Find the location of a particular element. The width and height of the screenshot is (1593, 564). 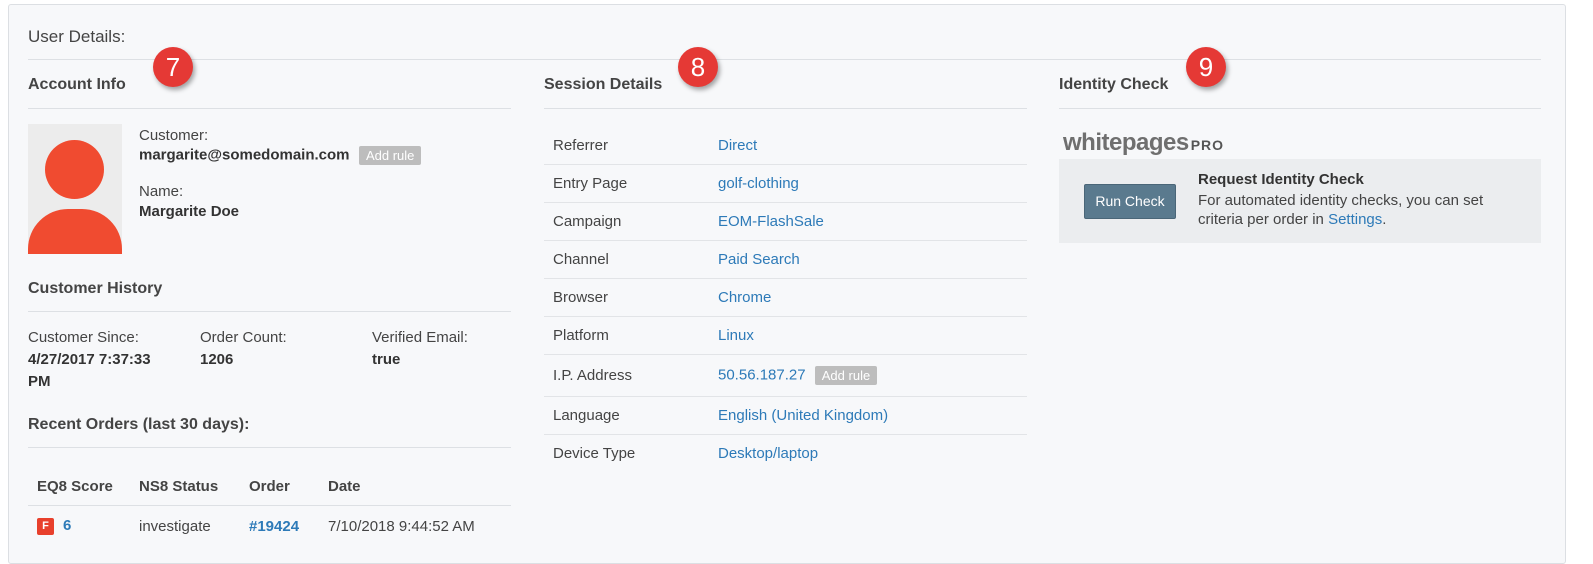

referrer-link: Direct is located at coordinates (737, 145).